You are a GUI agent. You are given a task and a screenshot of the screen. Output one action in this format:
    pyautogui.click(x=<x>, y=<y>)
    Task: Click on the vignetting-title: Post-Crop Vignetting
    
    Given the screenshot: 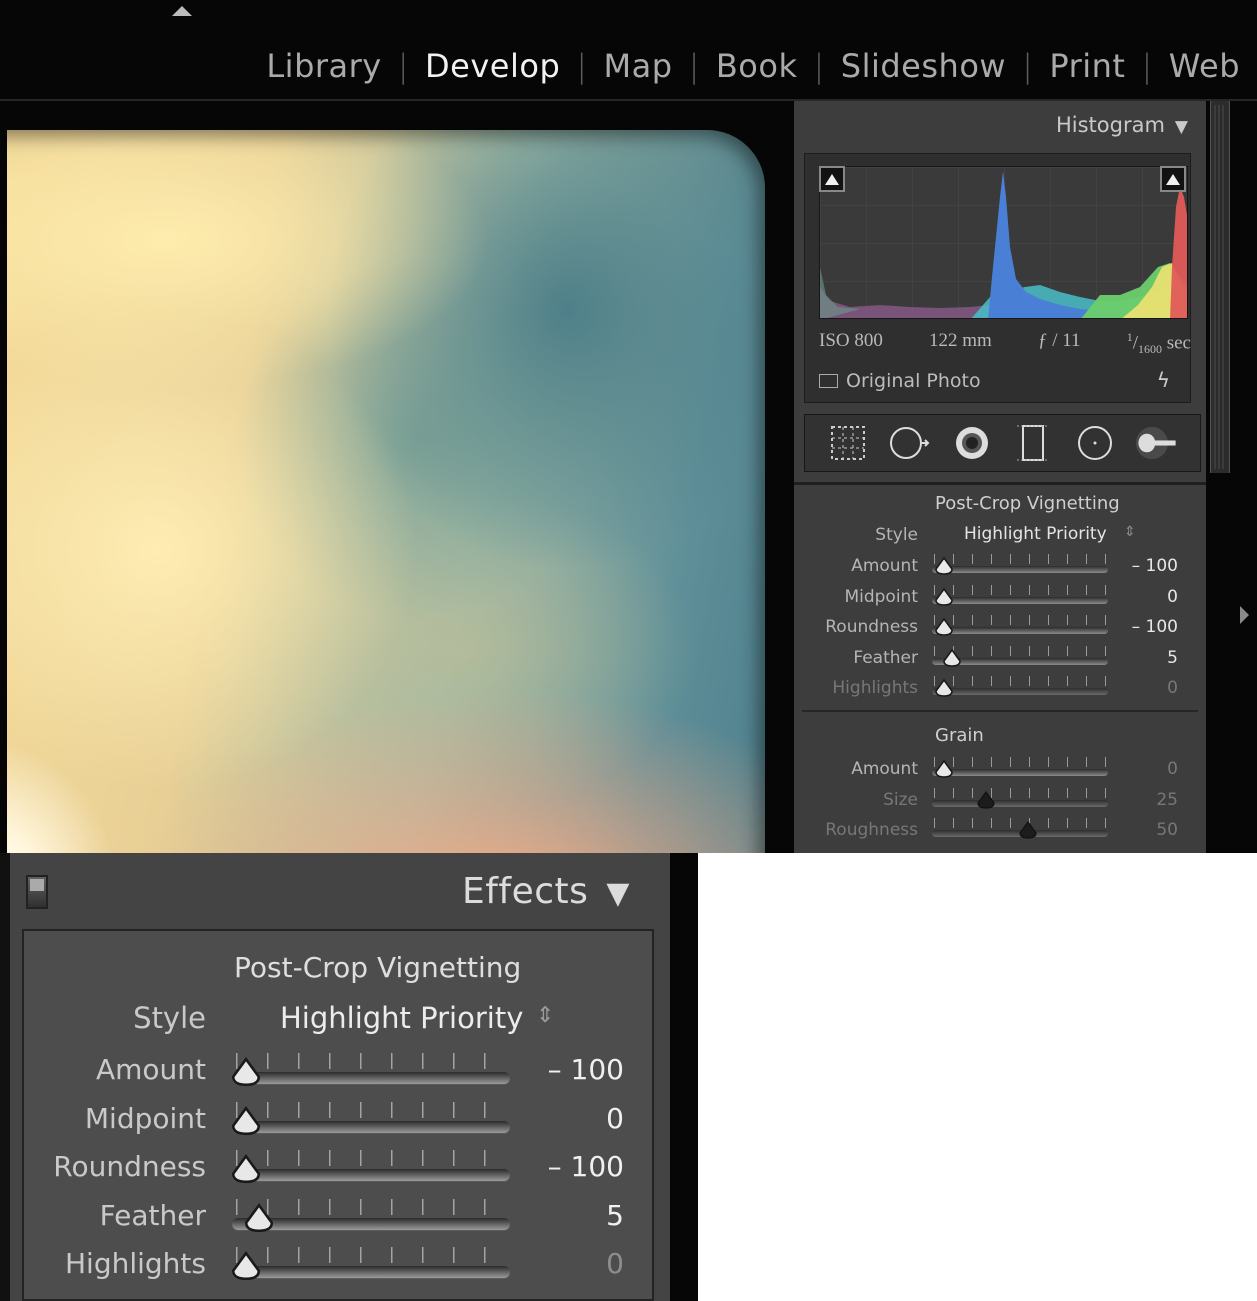 What is the action you would take?
    pyautogui.click(x=378, y=967)
    